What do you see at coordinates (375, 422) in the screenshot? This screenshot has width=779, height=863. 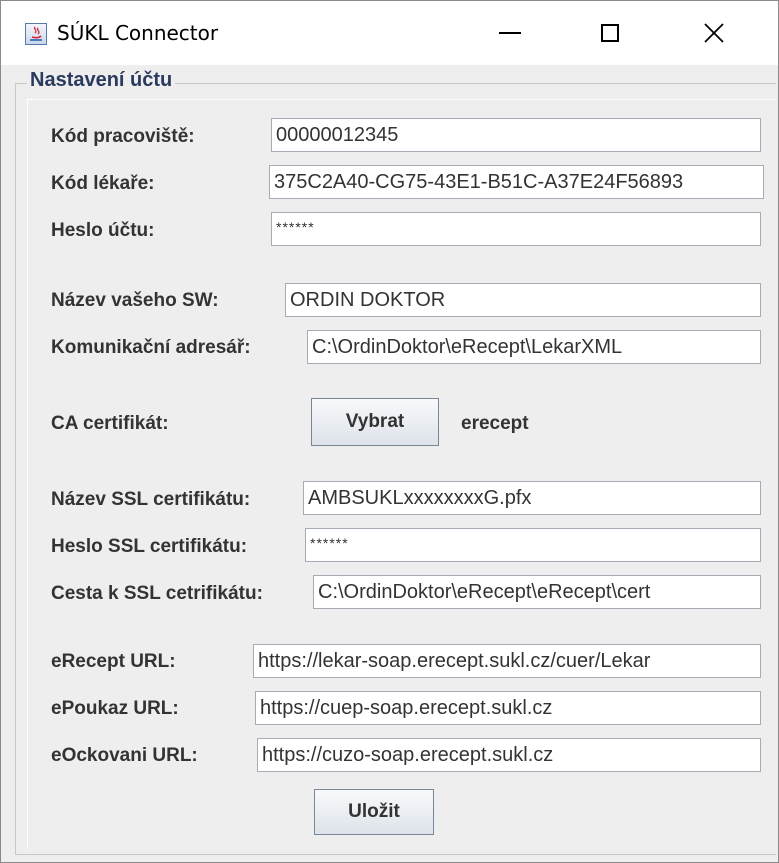 I see `select-ca-cert-button: Vybrat` at bounding box center [375, 422].